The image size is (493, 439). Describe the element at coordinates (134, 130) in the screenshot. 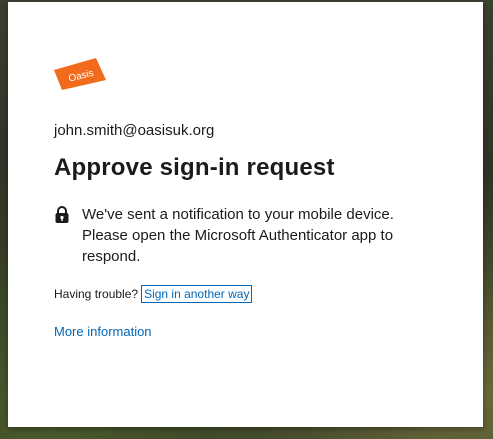

I see `account-email: john.smith@oasisuk.org` at that location.